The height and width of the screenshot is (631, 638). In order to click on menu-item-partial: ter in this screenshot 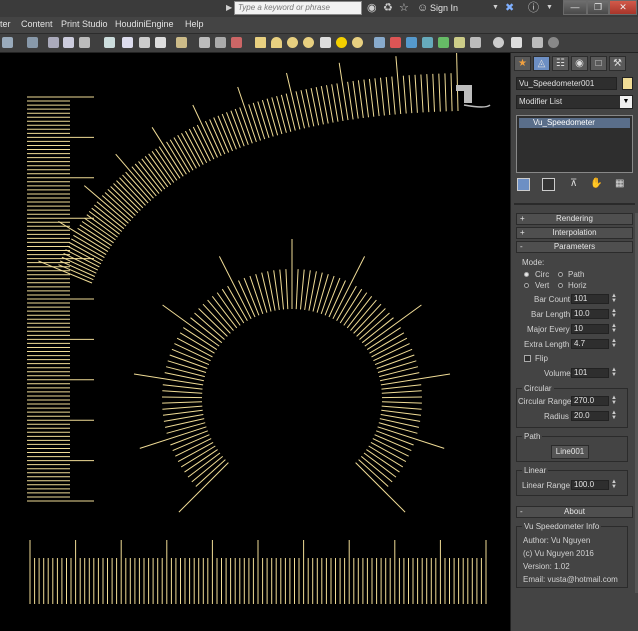, I will do `click(5, 24)`.